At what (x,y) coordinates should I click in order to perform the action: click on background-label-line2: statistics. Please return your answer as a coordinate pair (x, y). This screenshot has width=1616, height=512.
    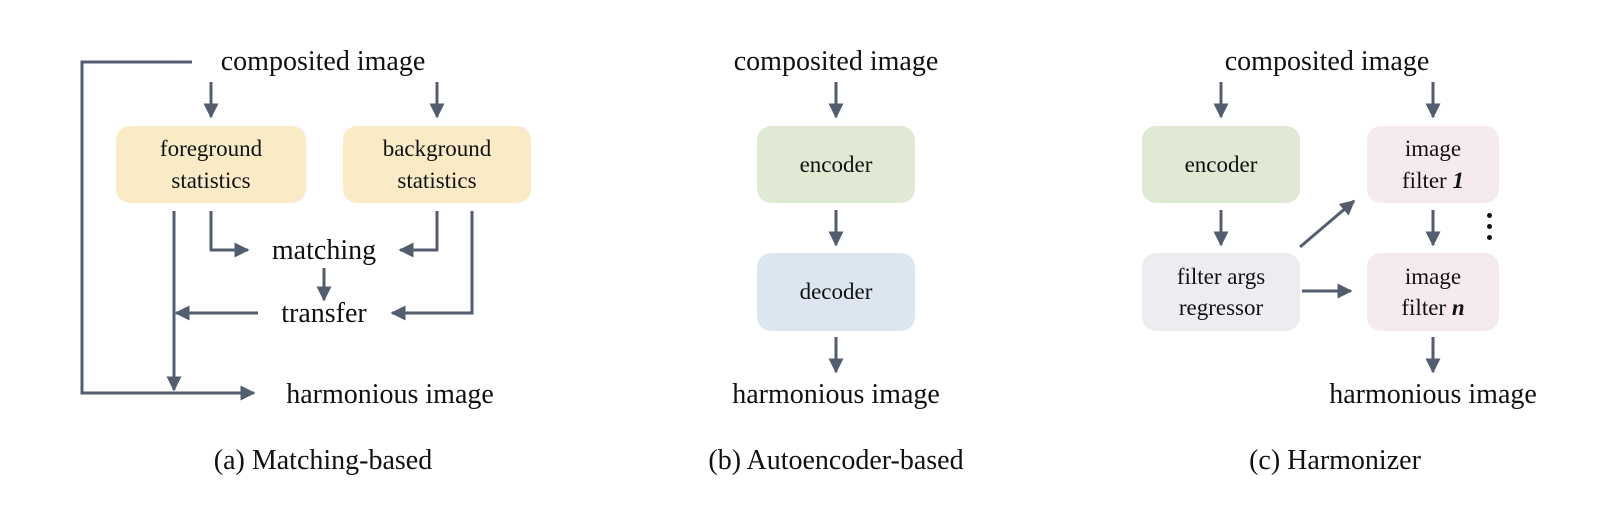
    Looking at the image, I should click on (437, 180).